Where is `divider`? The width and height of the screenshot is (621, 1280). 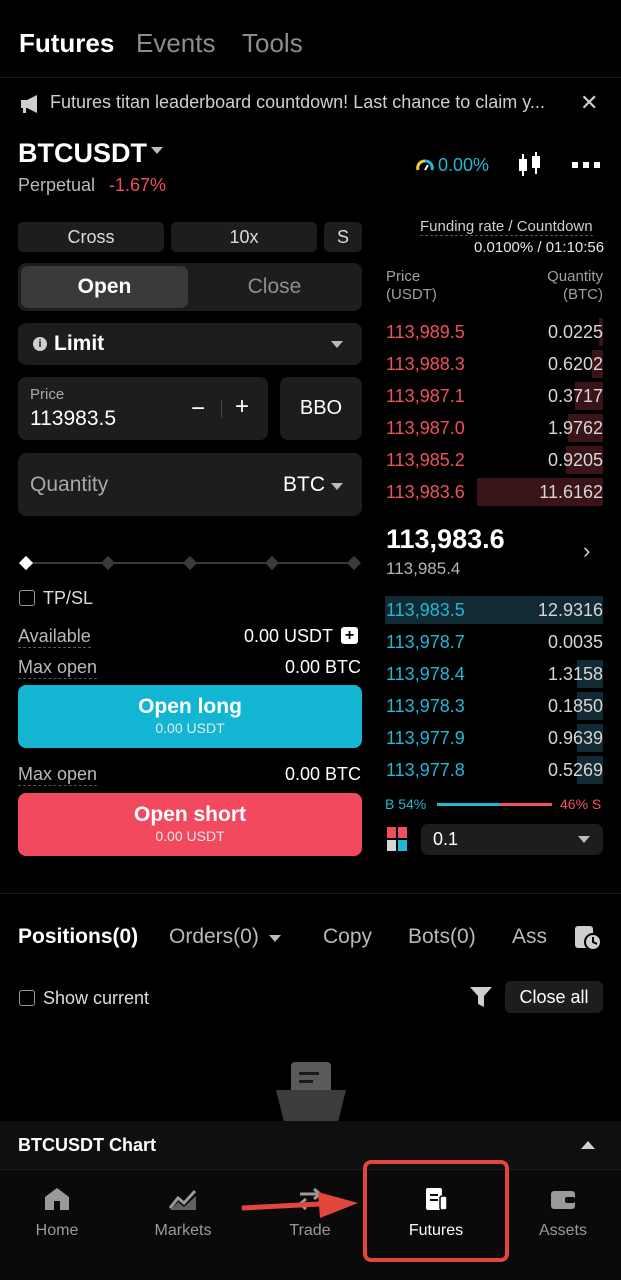 divider is located at coordinates (221, 409).